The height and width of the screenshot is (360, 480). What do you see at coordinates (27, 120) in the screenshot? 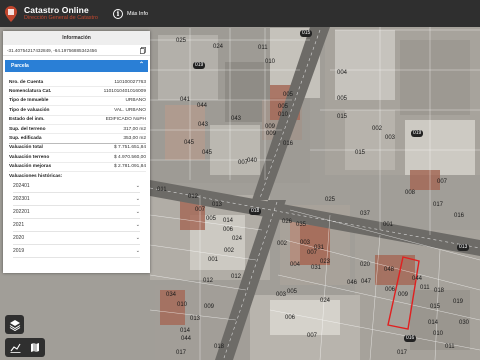
I see `attribute-key: Estado del inm.` at bounding box center [27, 120].